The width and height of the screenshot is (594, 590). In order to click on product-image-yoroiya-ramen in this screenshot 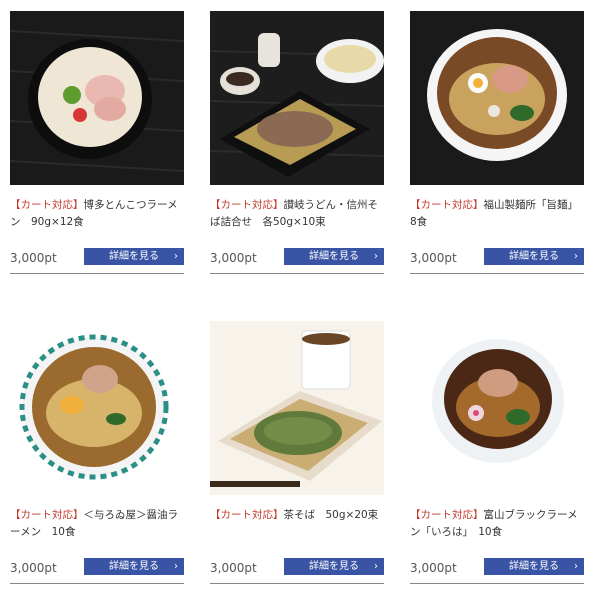, I will do `click(97, 408)`.